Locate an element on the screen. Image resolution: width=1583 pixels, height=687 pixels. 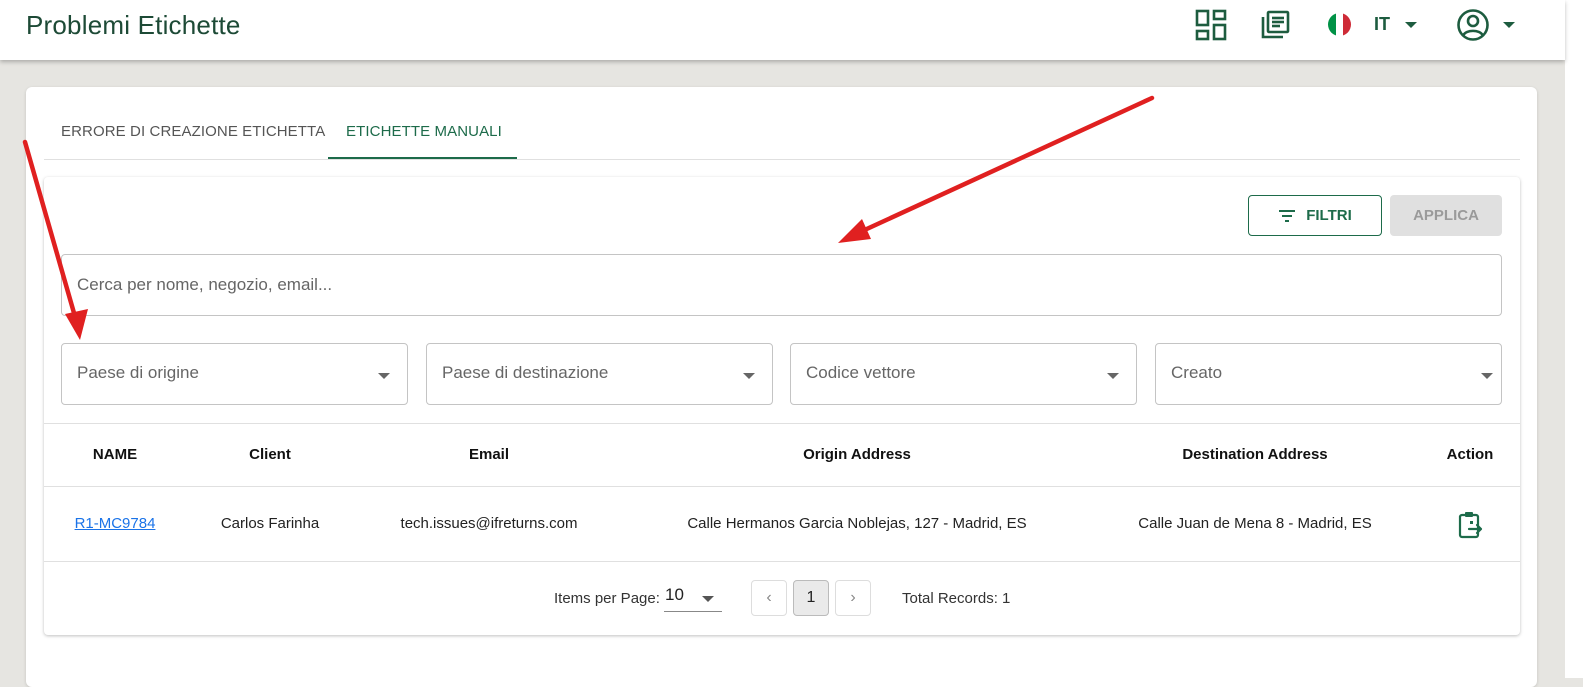
active-tab-indicator is located at coordinates (422, 158).